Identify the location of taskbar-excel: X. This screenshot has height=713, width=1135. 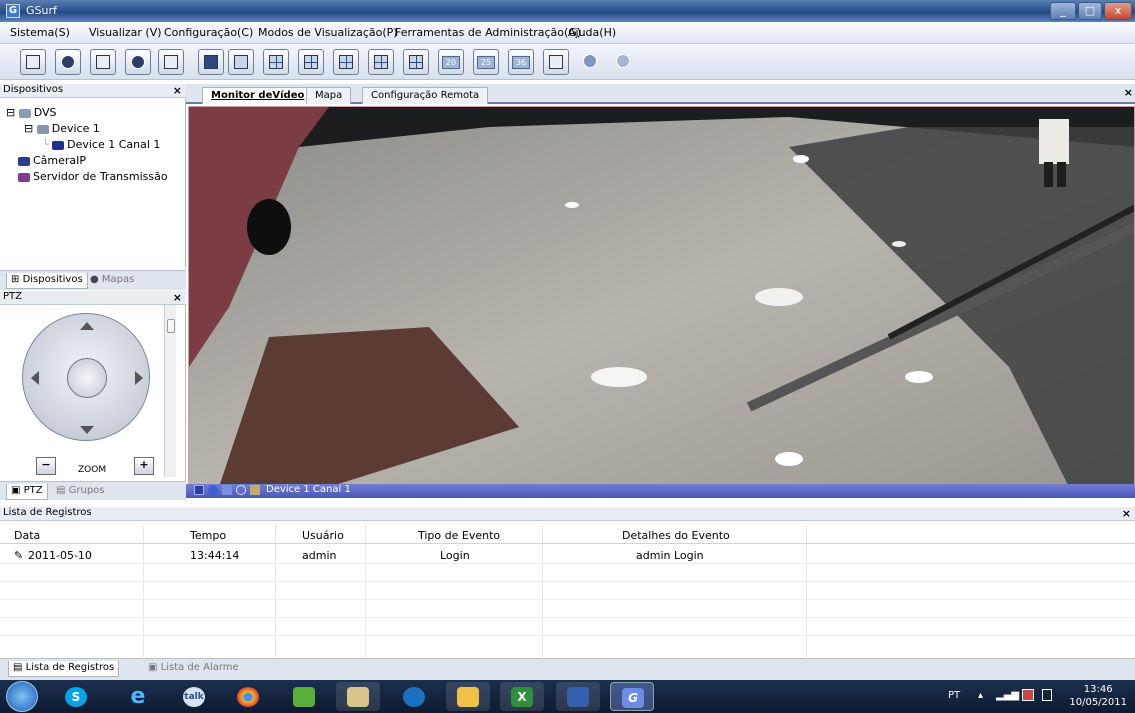
(522, 696).